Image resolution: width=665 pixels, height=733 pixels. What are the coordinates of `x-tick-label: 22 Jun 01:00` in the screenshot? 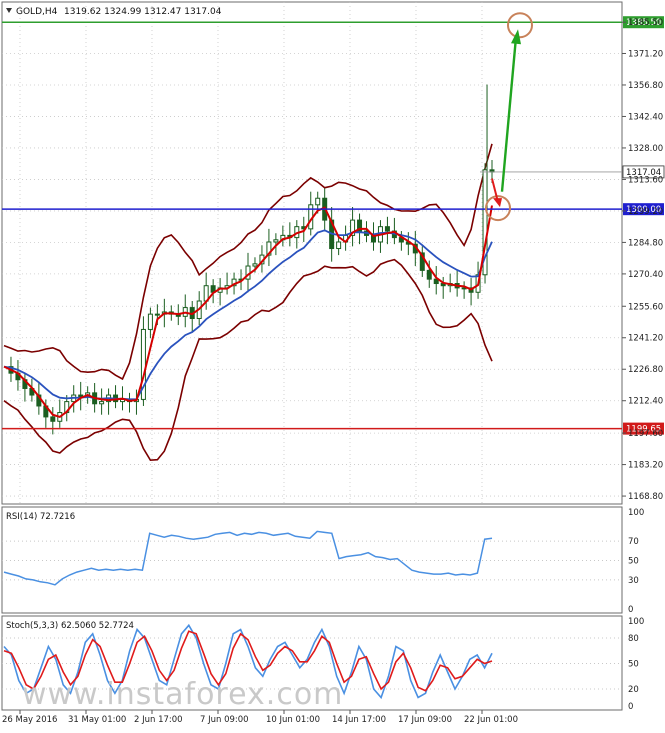 It's located at (491, 720).